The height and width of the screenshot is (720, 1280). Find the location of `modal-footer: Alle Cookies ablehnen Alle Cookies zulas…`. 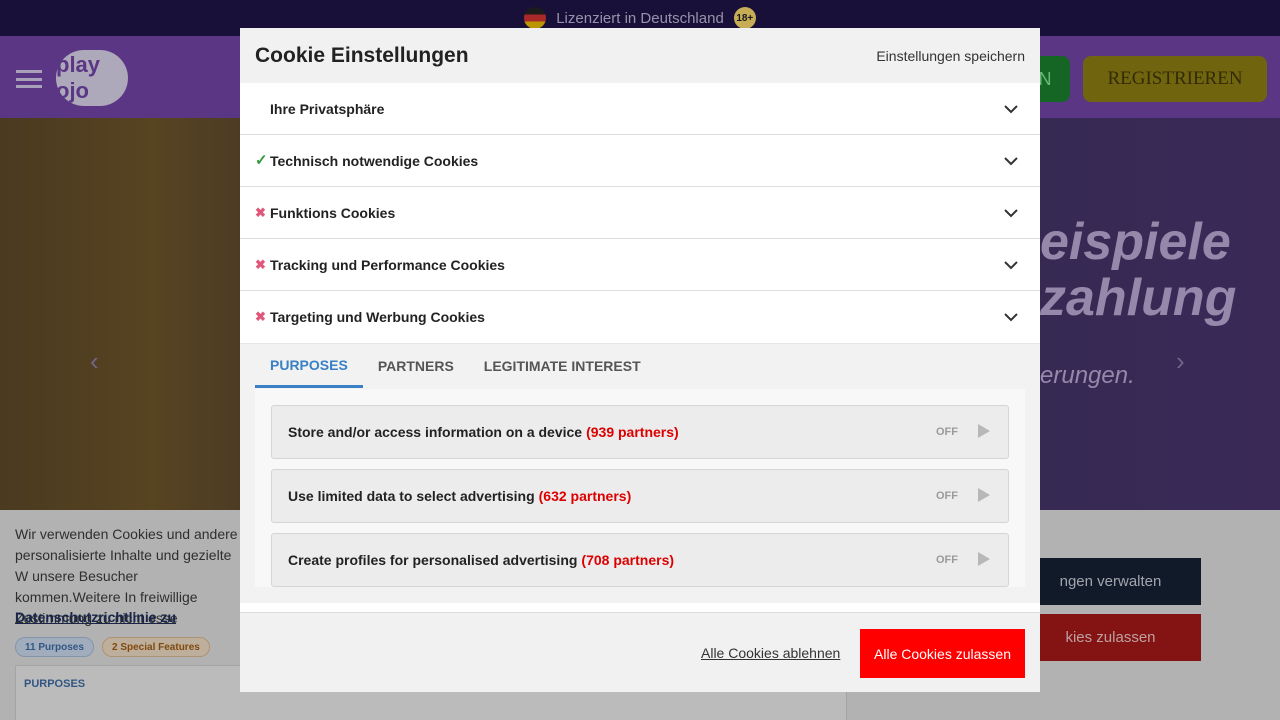

modal-footer: Alle Cookies ablehnen Alle Cookies zulas… is located at coordinates (640, 652).